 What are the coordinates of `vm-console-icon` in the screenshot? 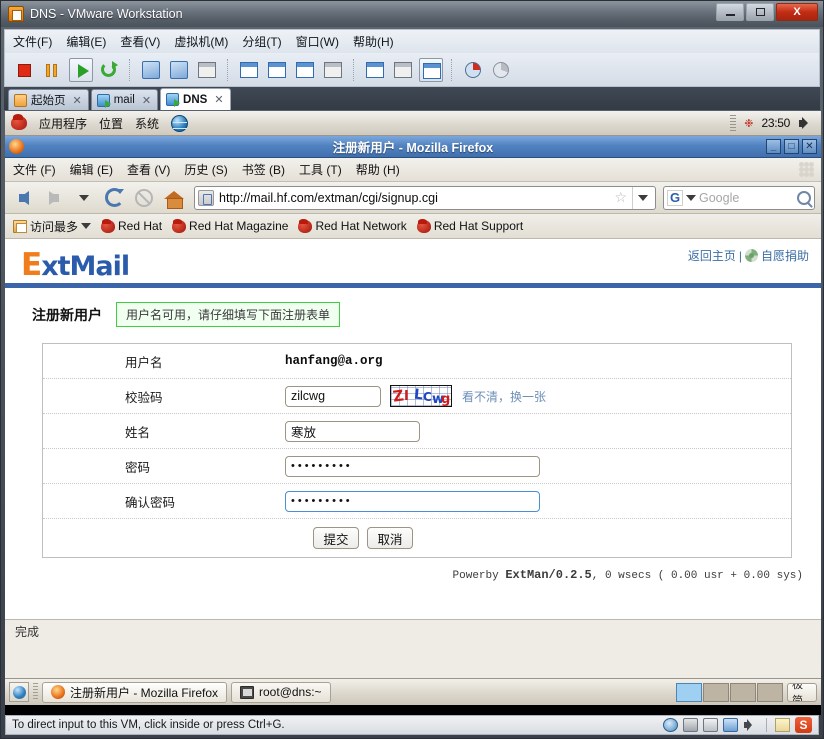 It's located at (431, 69).